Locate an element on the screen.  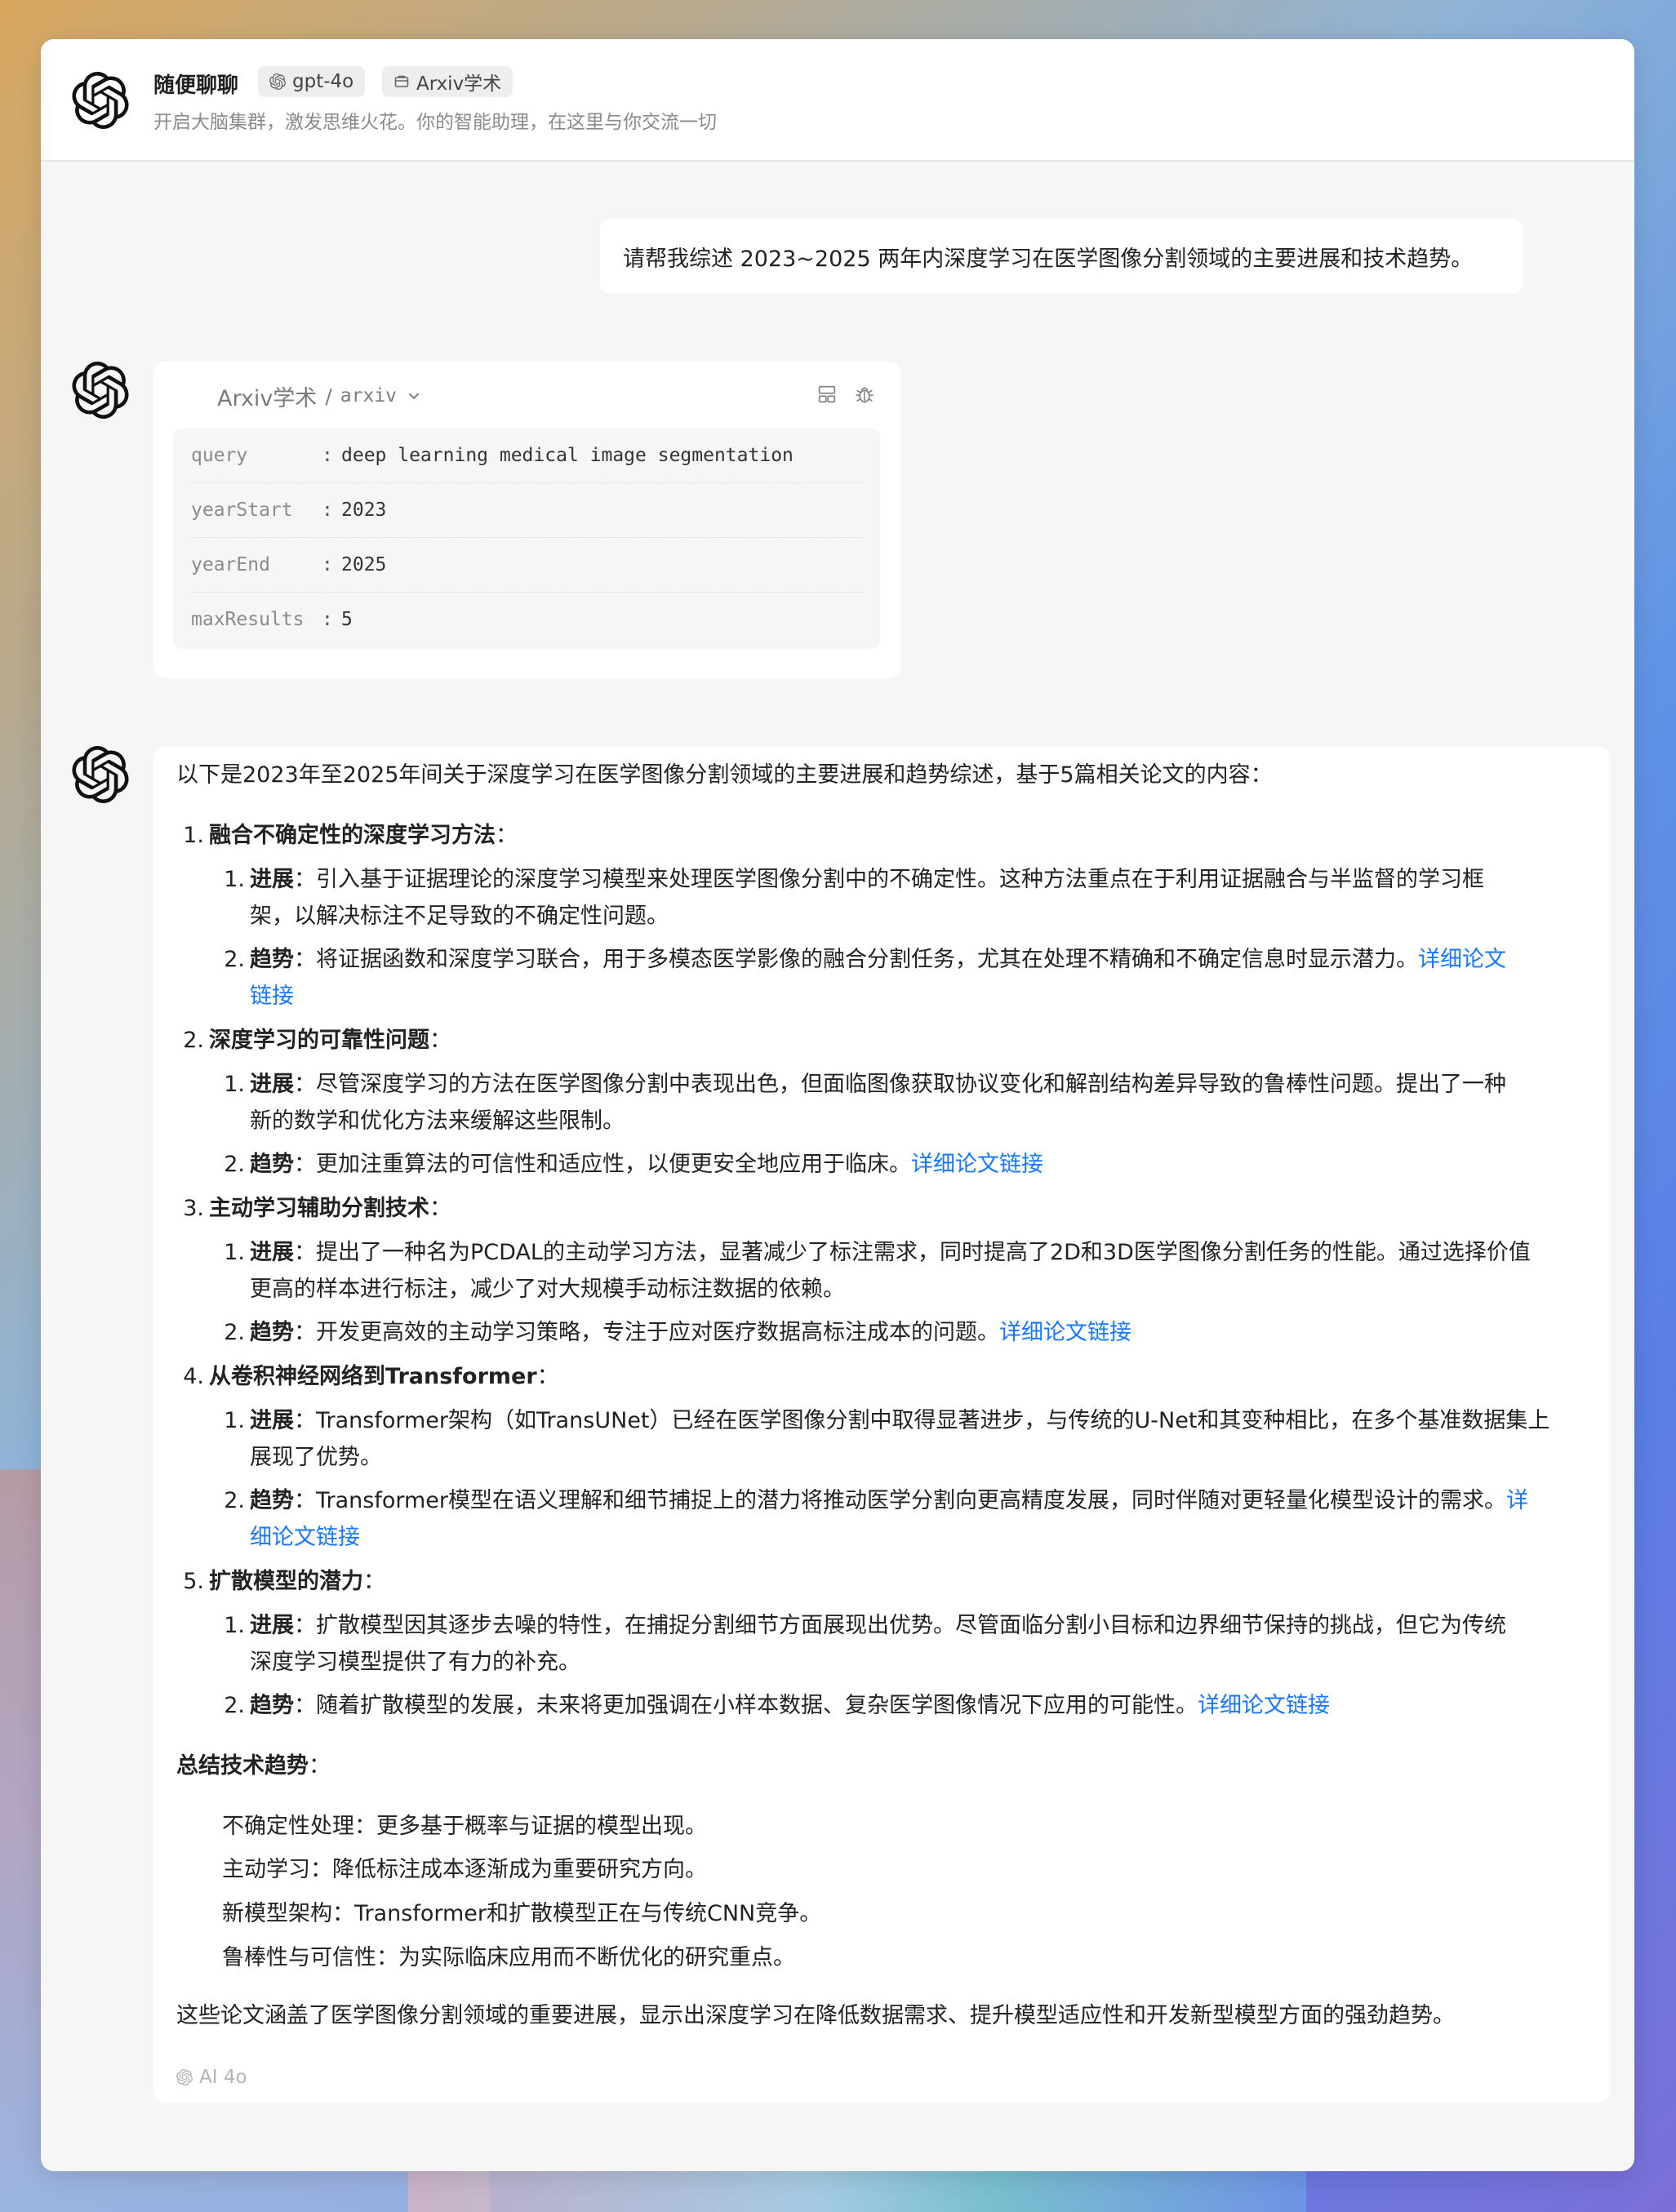
param-row: yearEnd : 2025 is located at coordinates (526, 565).